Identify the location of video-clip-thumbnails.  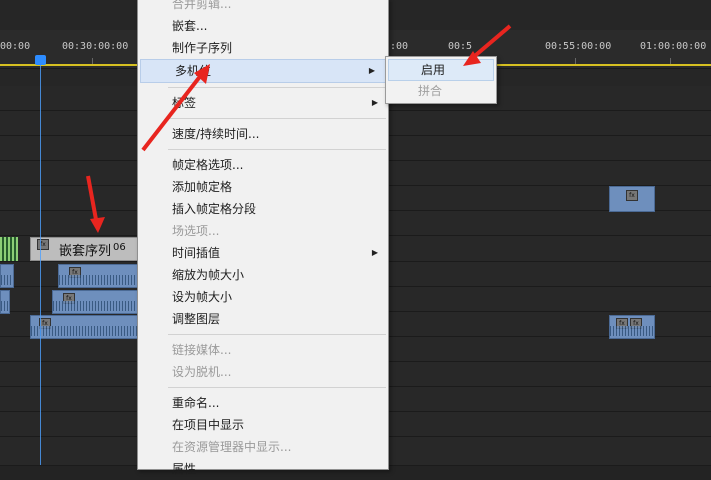
(9, 249).